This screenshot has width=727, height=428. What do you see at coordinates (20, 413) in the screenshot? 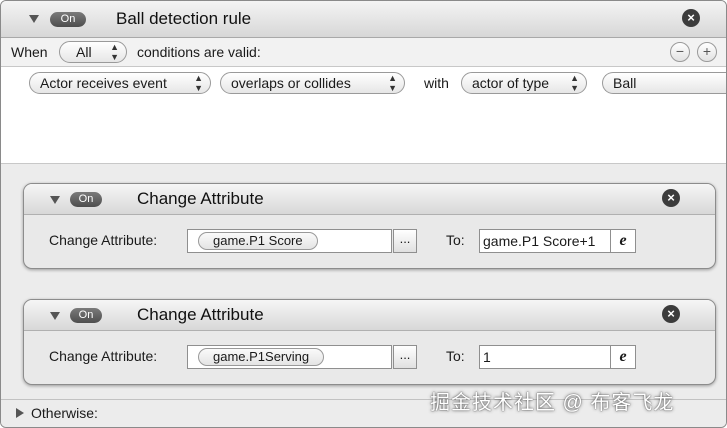
I see `expand-triangle-icon` at bounding box center [20, 413].